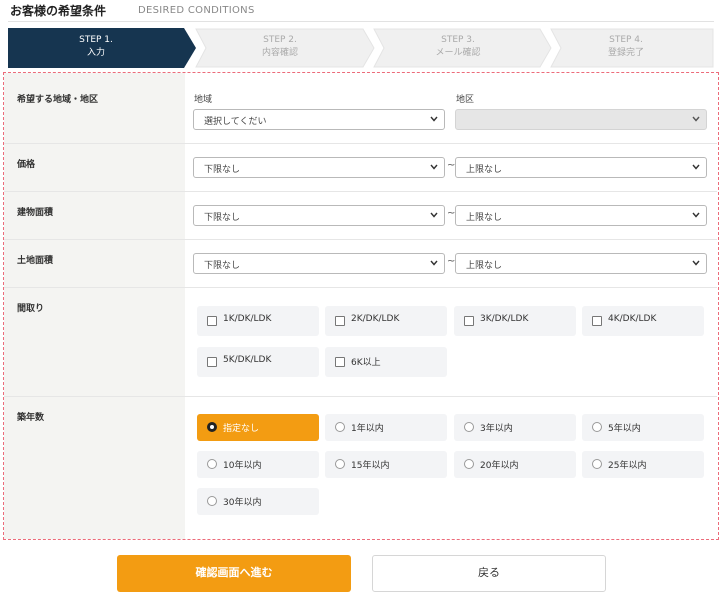  Describe the element at coordinates (258, 501) in the screenshot. I see `age-option-30y: 30年以内` at that location.